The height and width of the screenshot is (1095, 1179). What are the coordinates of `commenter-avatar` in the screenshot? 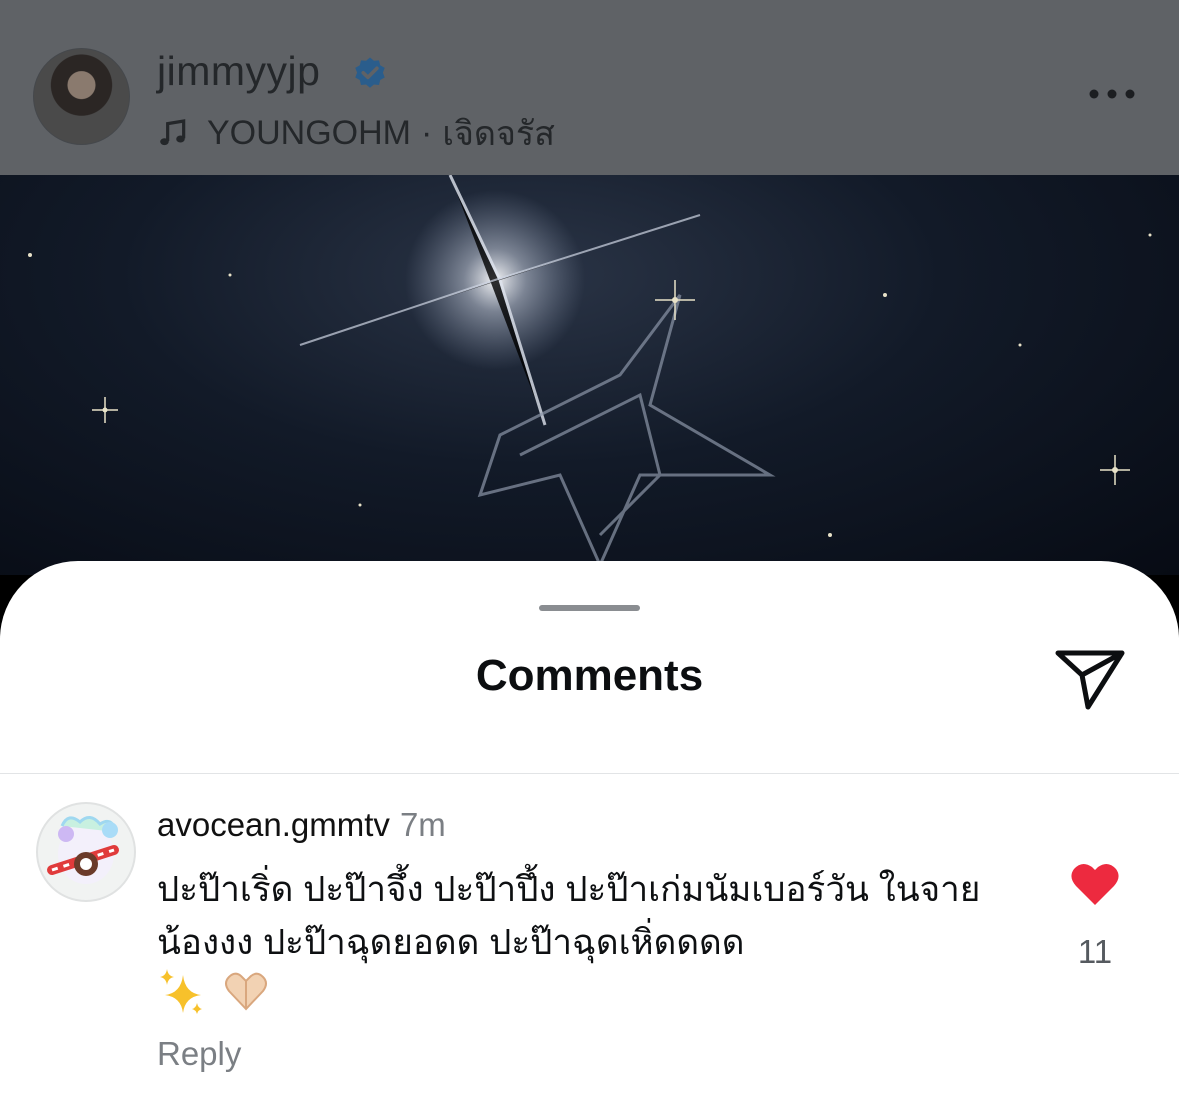 It's located at (86, 852).